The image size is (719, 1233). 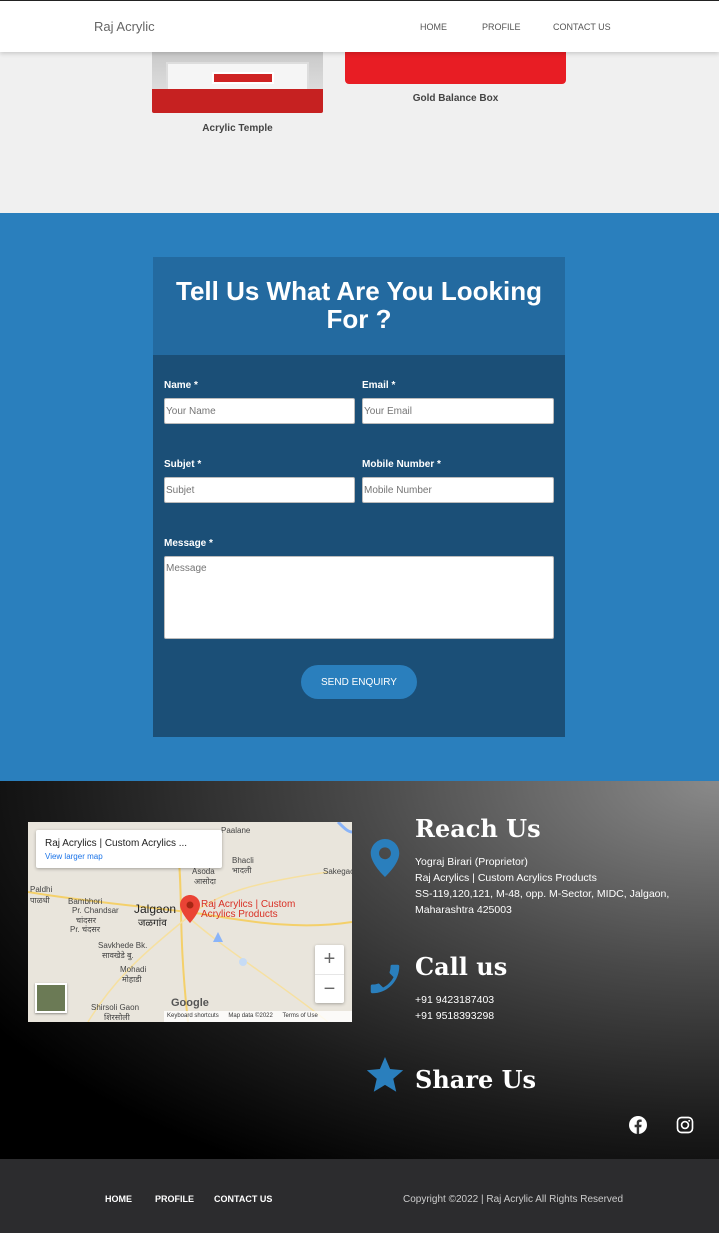 I want to click on phone-list: +91 9423187403 +91 9518393298, so click(x=454, y=1008).